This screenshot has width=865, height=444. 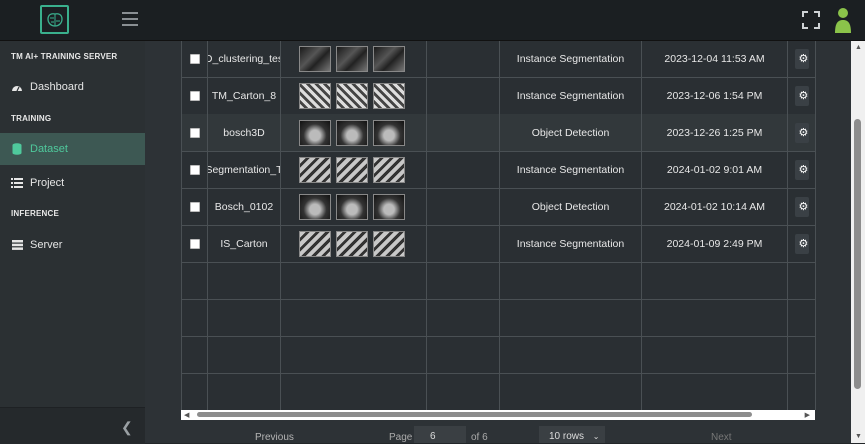 I want to click on sidebar-item-label: Dashboard, so click(x=57, y=87).